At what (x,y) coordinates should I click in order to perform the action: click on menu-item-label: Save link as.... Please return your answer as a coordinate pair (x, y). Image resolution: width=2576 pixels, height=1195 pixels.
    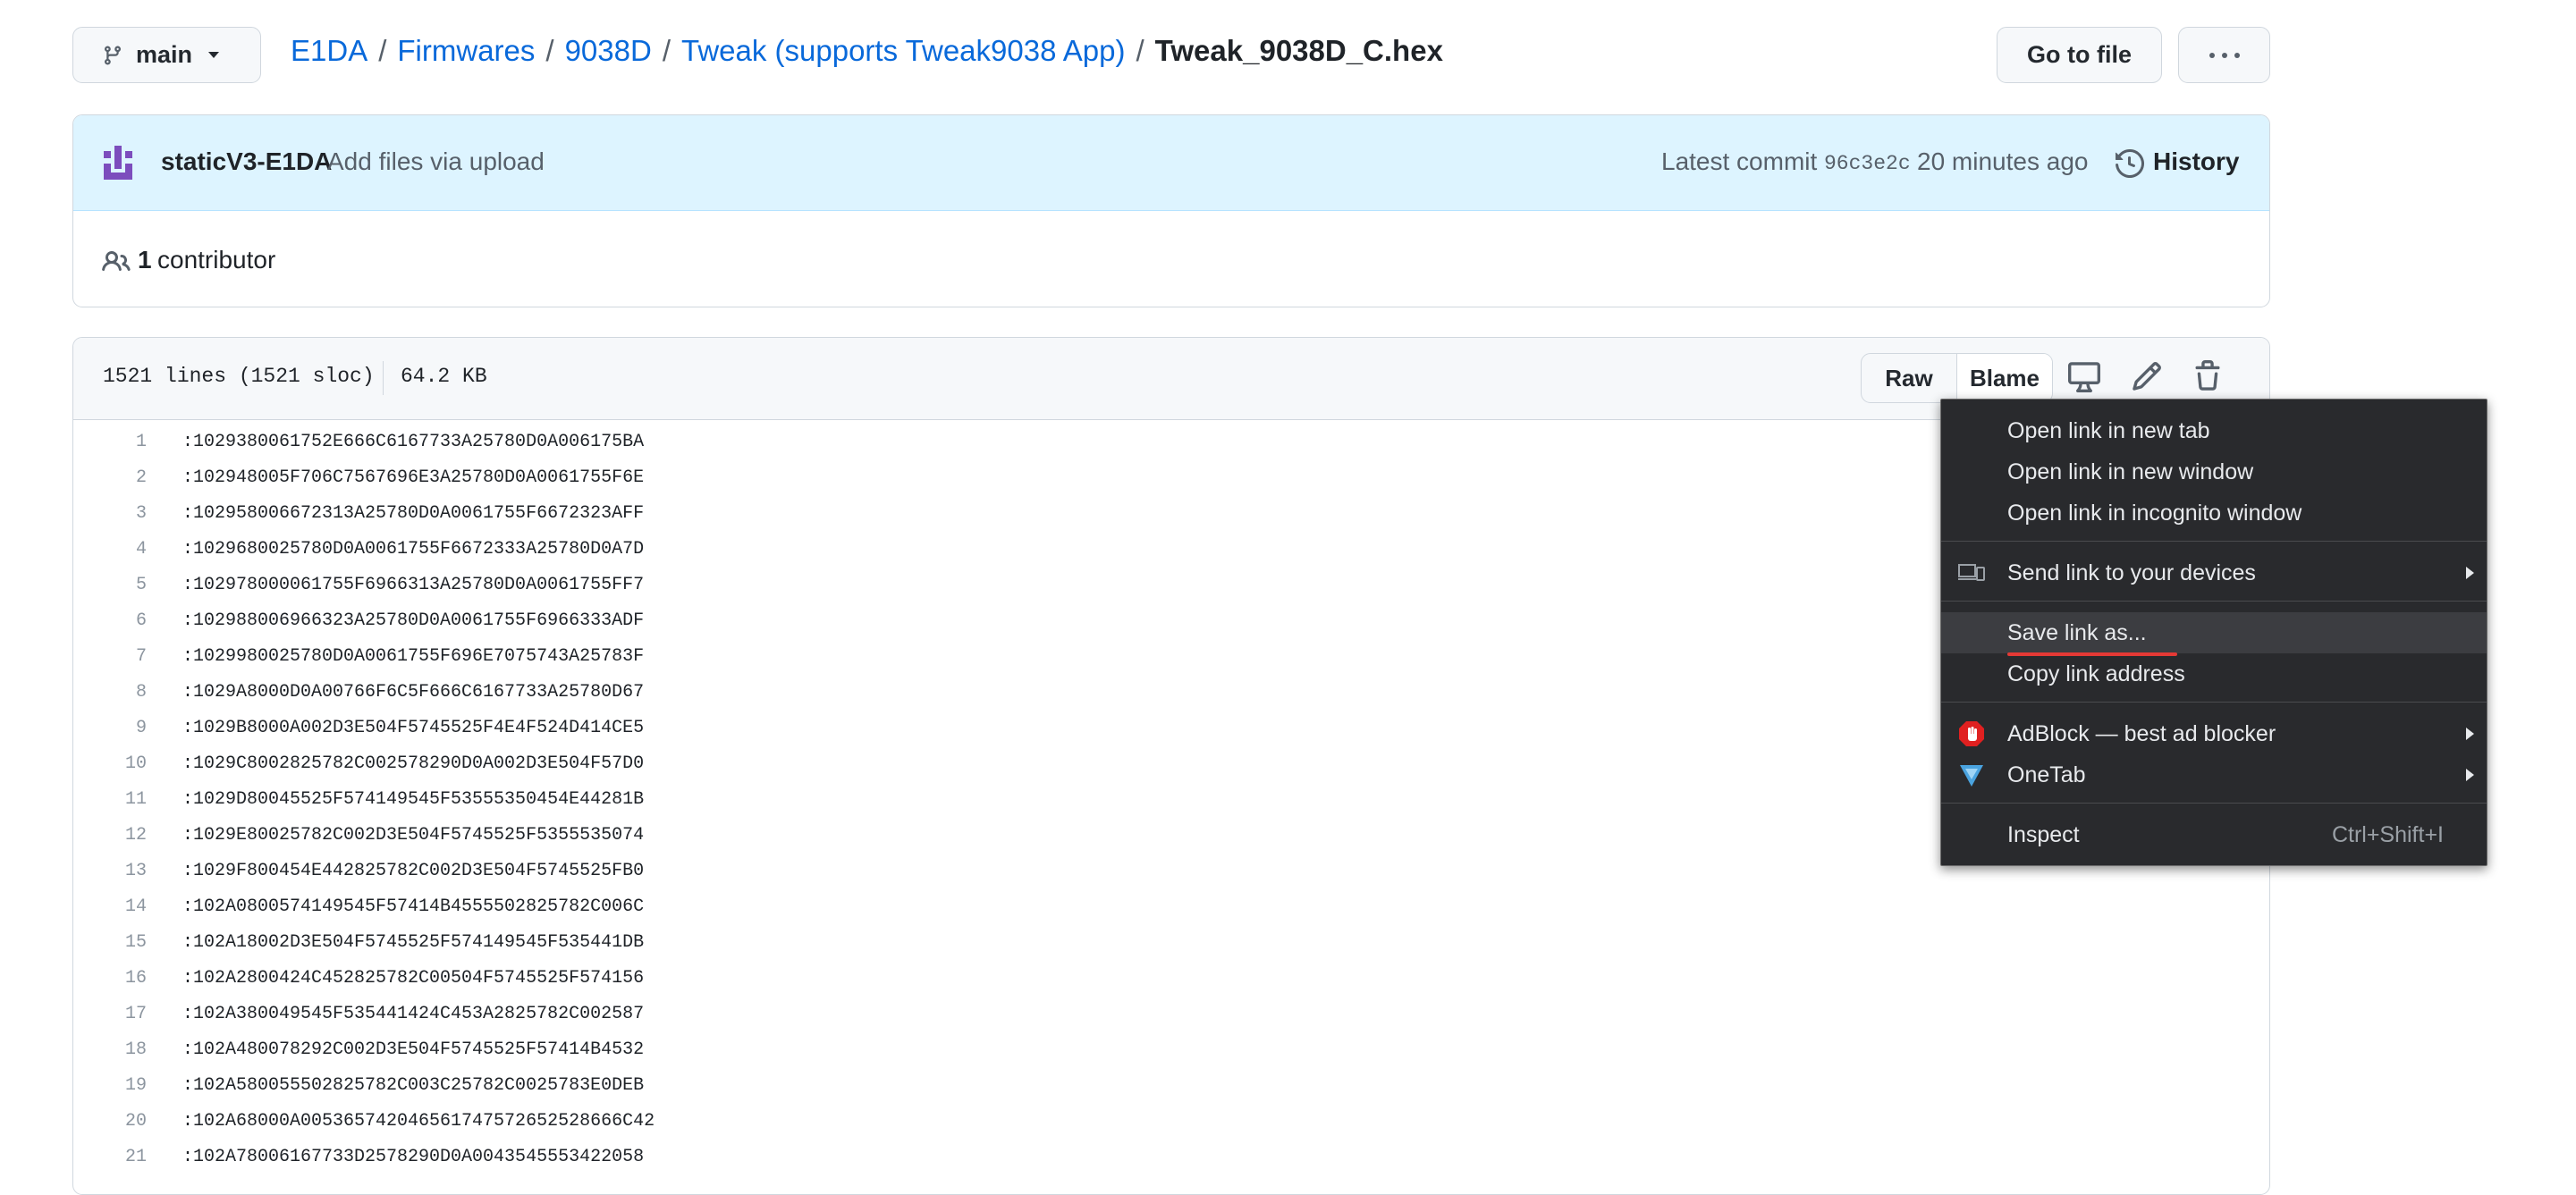
    Looking at the image, I should click on (2077, 632).